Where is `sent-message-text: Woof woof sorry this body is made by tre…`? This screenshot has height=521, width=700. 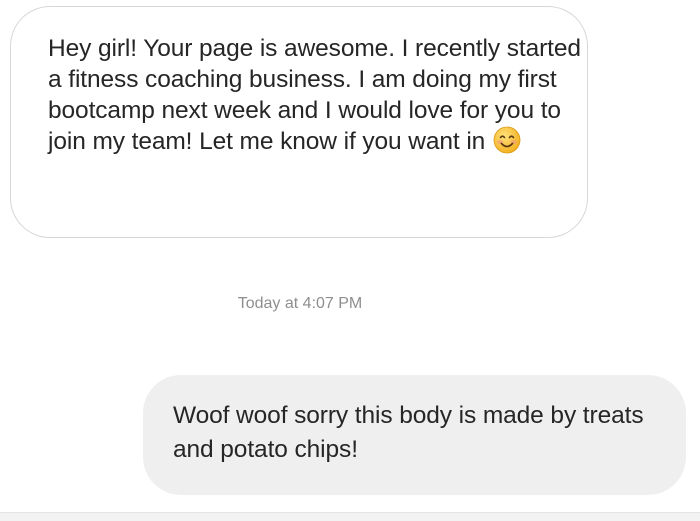 sent-message-text: Woof woof sorry this body is made by tre… is located at coordinates (408, 432).